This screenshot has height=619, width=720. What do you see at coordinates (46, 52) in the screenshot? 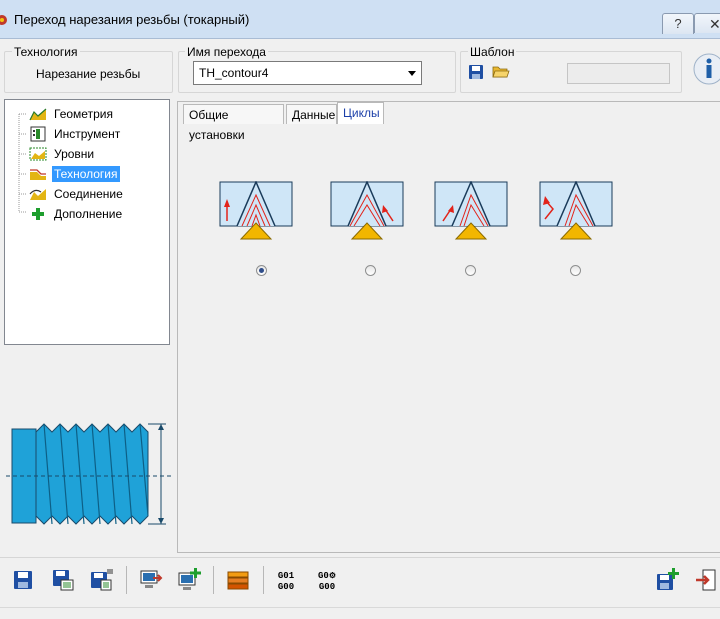
I see `technology-group-label: Технология` at bounding box center [46, 52].